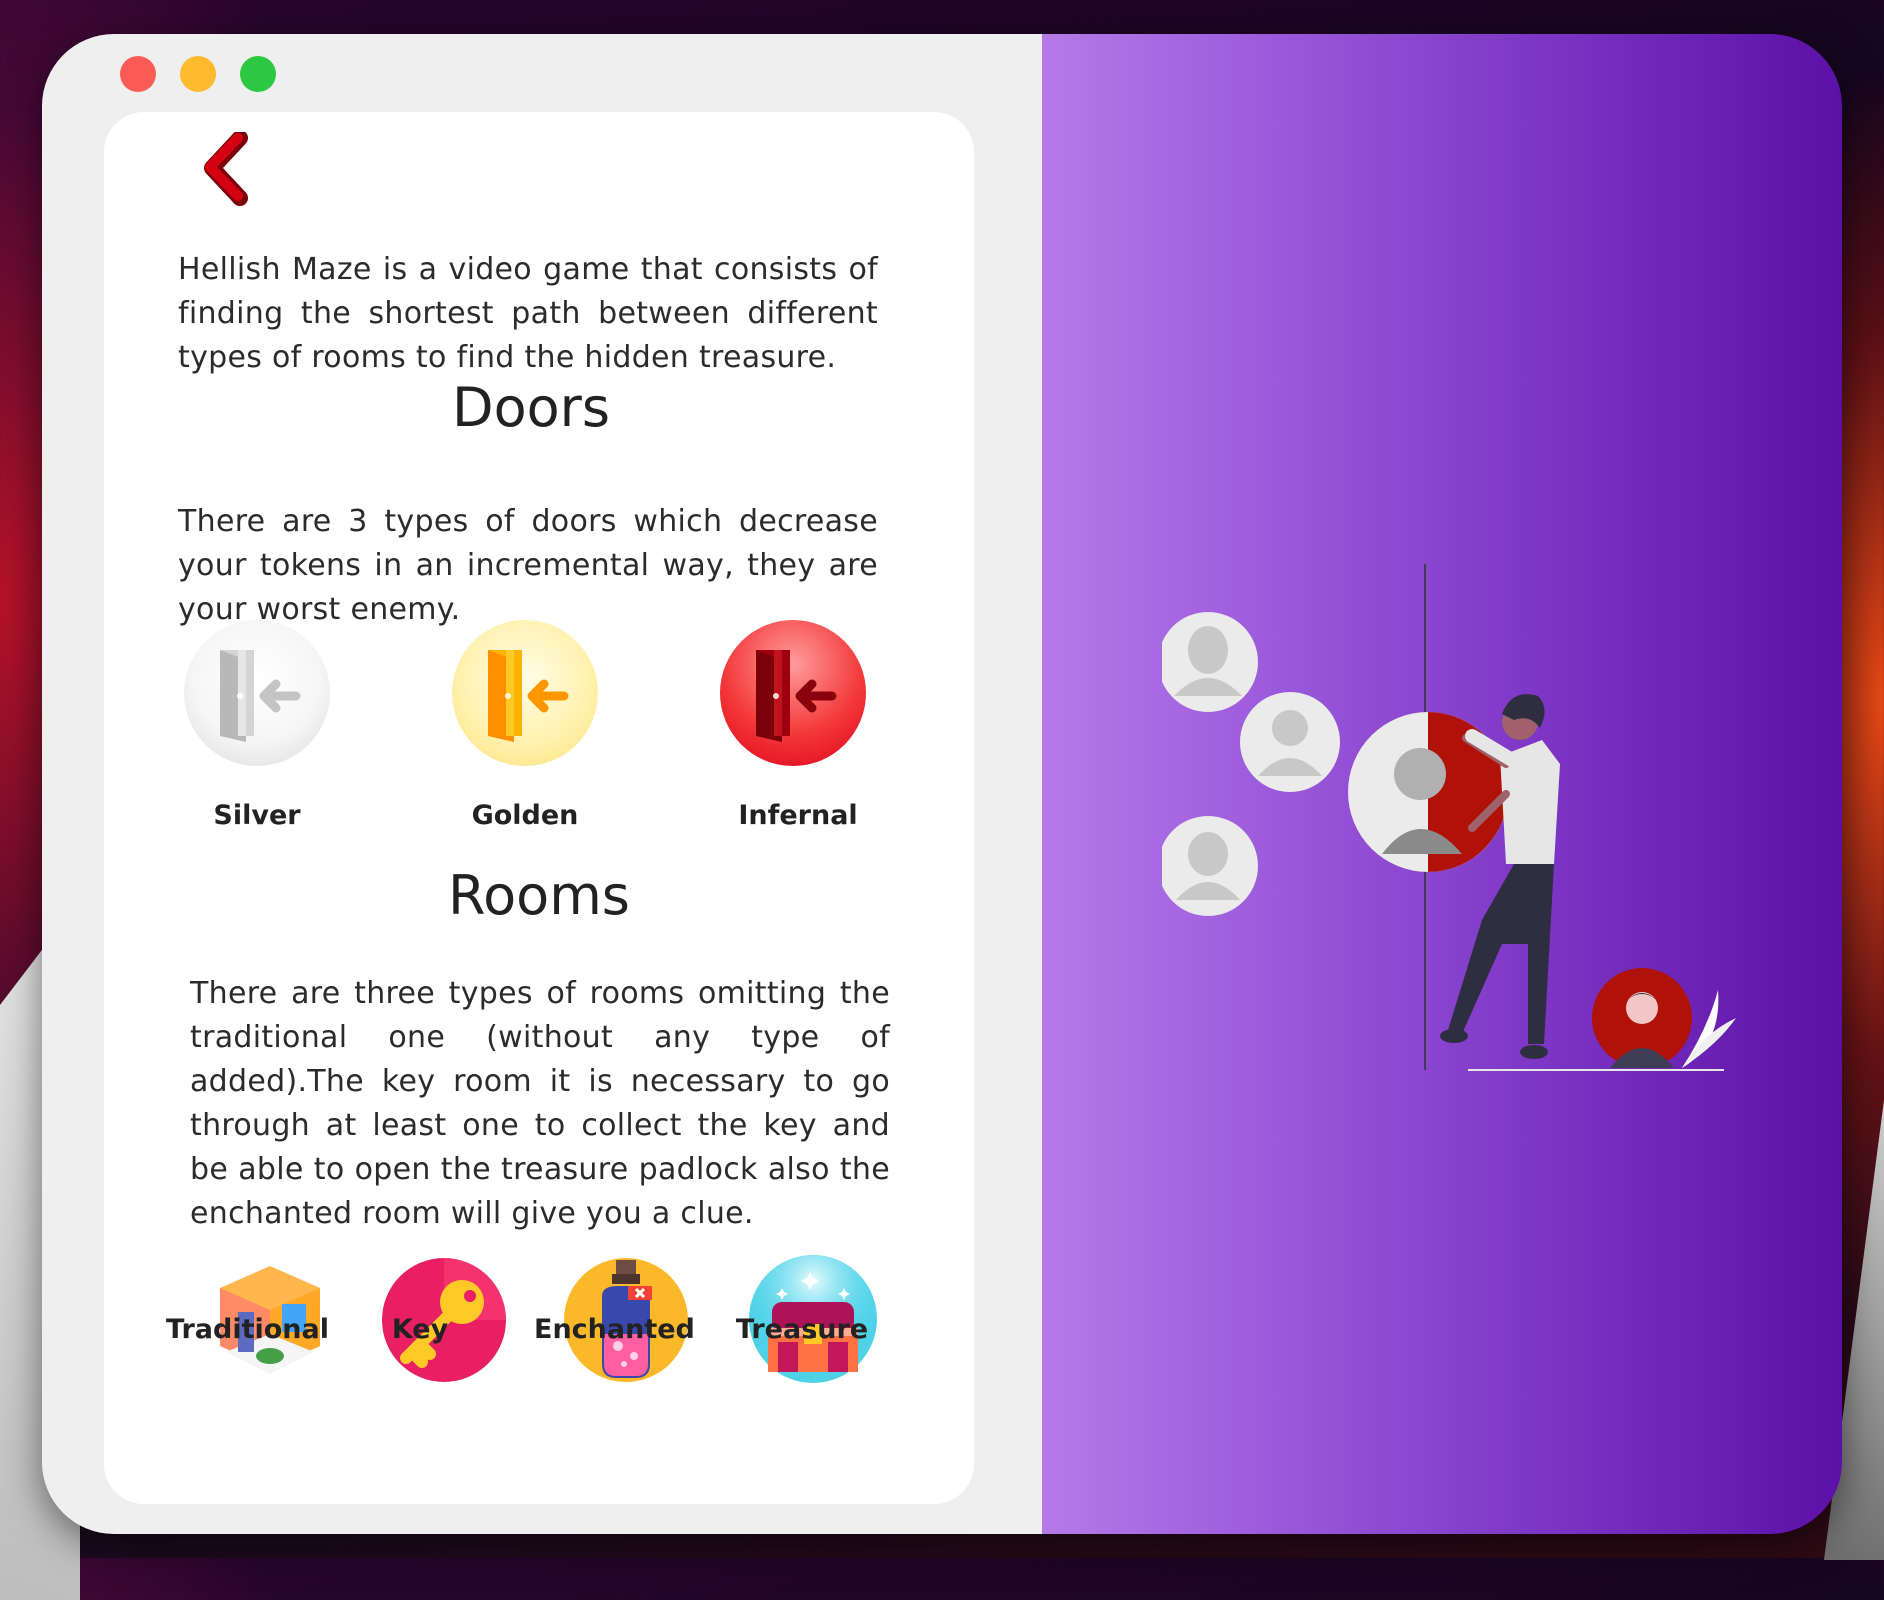 The width and height of the screenshot is (1884, 1600). I want to click on chevron-left-icon, so click(226, 168).